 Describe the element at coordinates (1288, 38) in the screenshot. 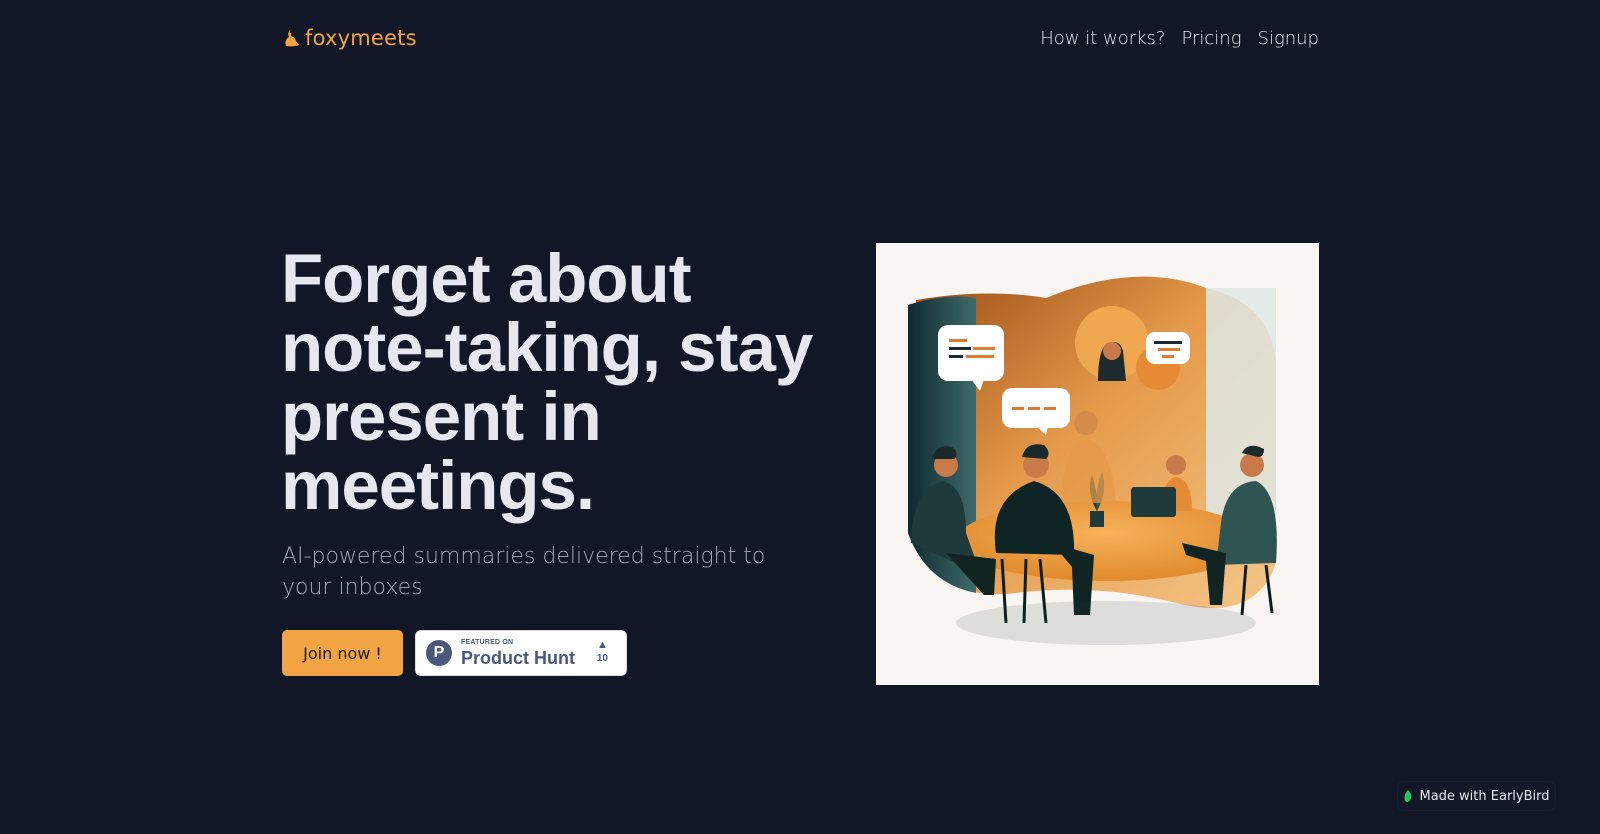

I see `nav-signup: Signup` at that location.